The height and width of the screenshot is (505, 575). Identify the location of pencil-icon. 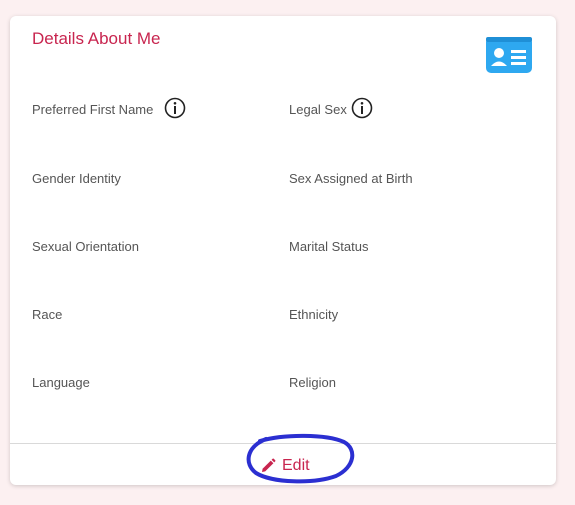
(269, 465).